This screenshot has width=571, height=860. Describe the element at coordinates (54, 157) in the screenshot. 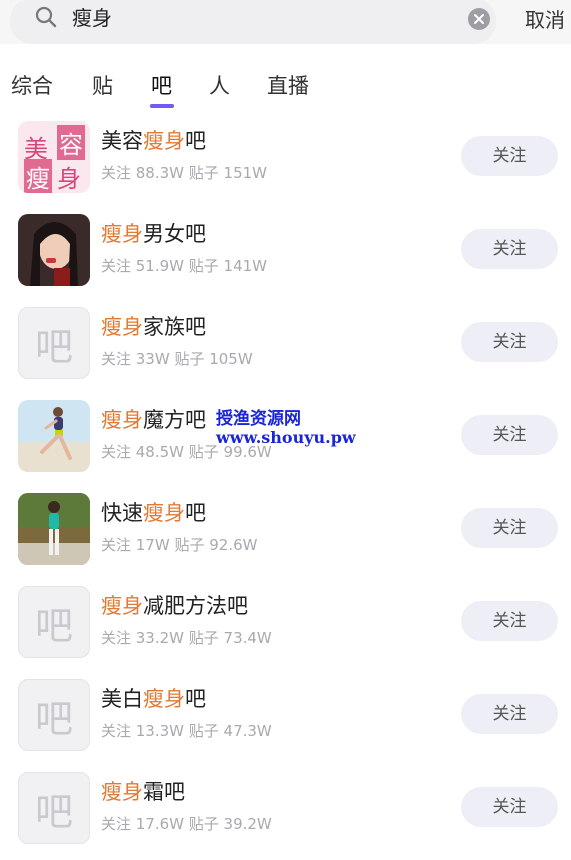

I see `forum-avatar-image: 美 容 瘦 身` at that location.